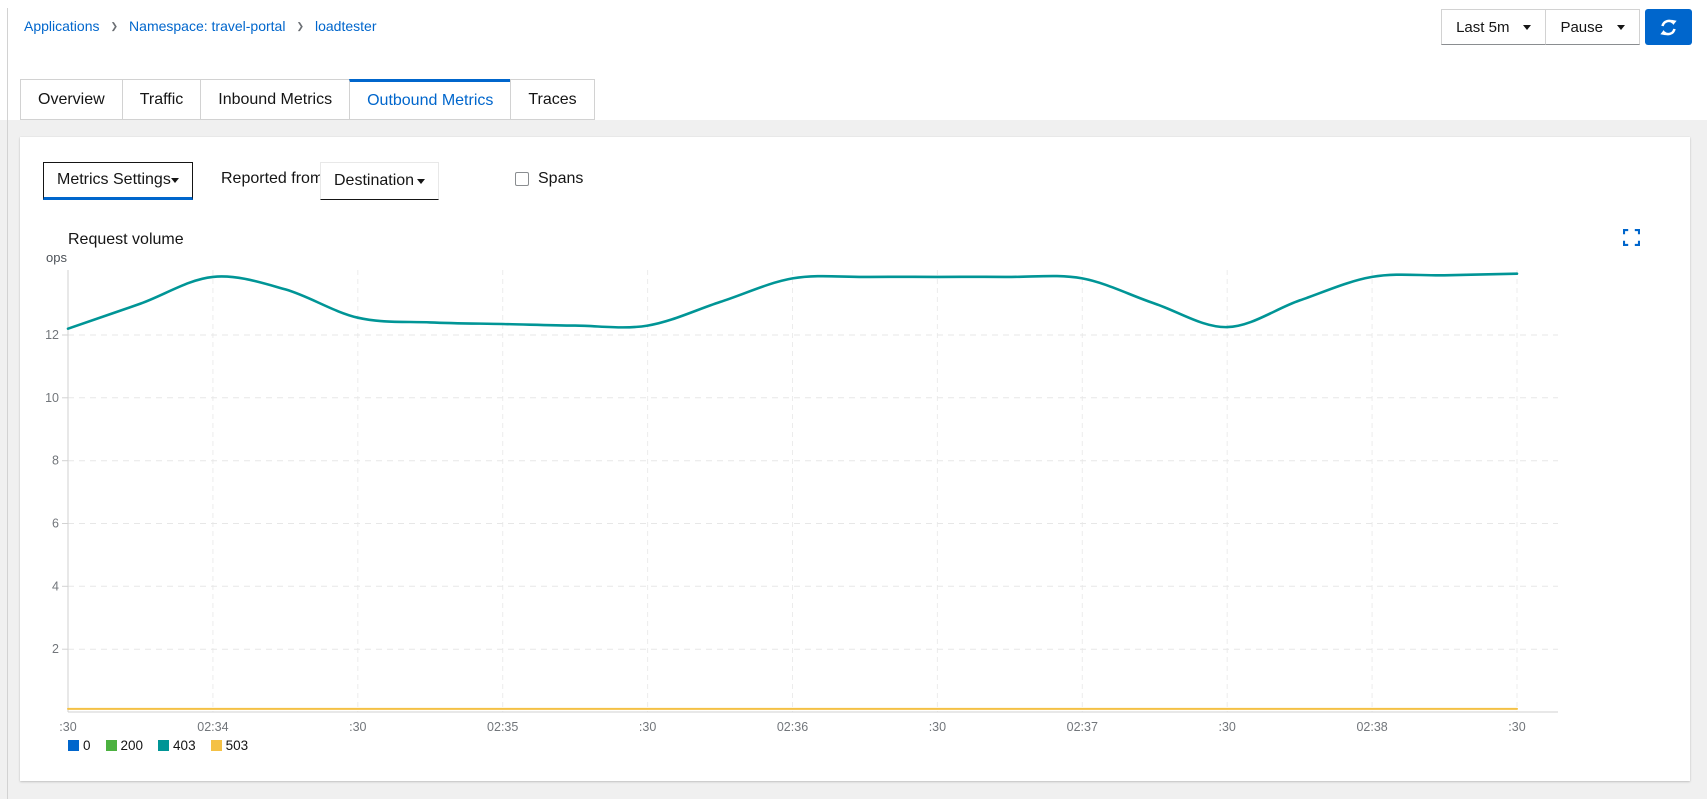 This screenshot has width=1707, height=799. Describe the element at coordinates (56, 257) in the screenshot. I see `y-axis-unit-label: ops` at that location.